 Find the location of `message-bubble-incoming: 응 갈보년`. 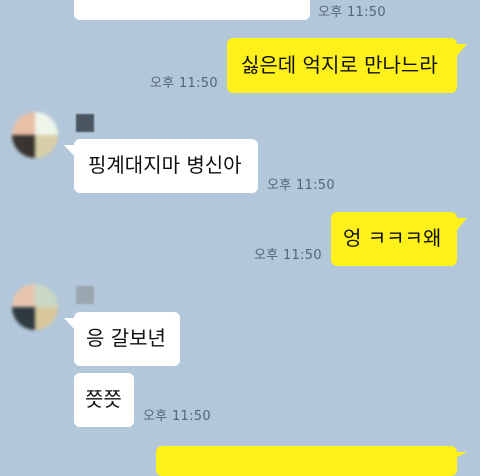

message-bubble-incoming: 응 갈보년 is located at coordinates (127, 339).